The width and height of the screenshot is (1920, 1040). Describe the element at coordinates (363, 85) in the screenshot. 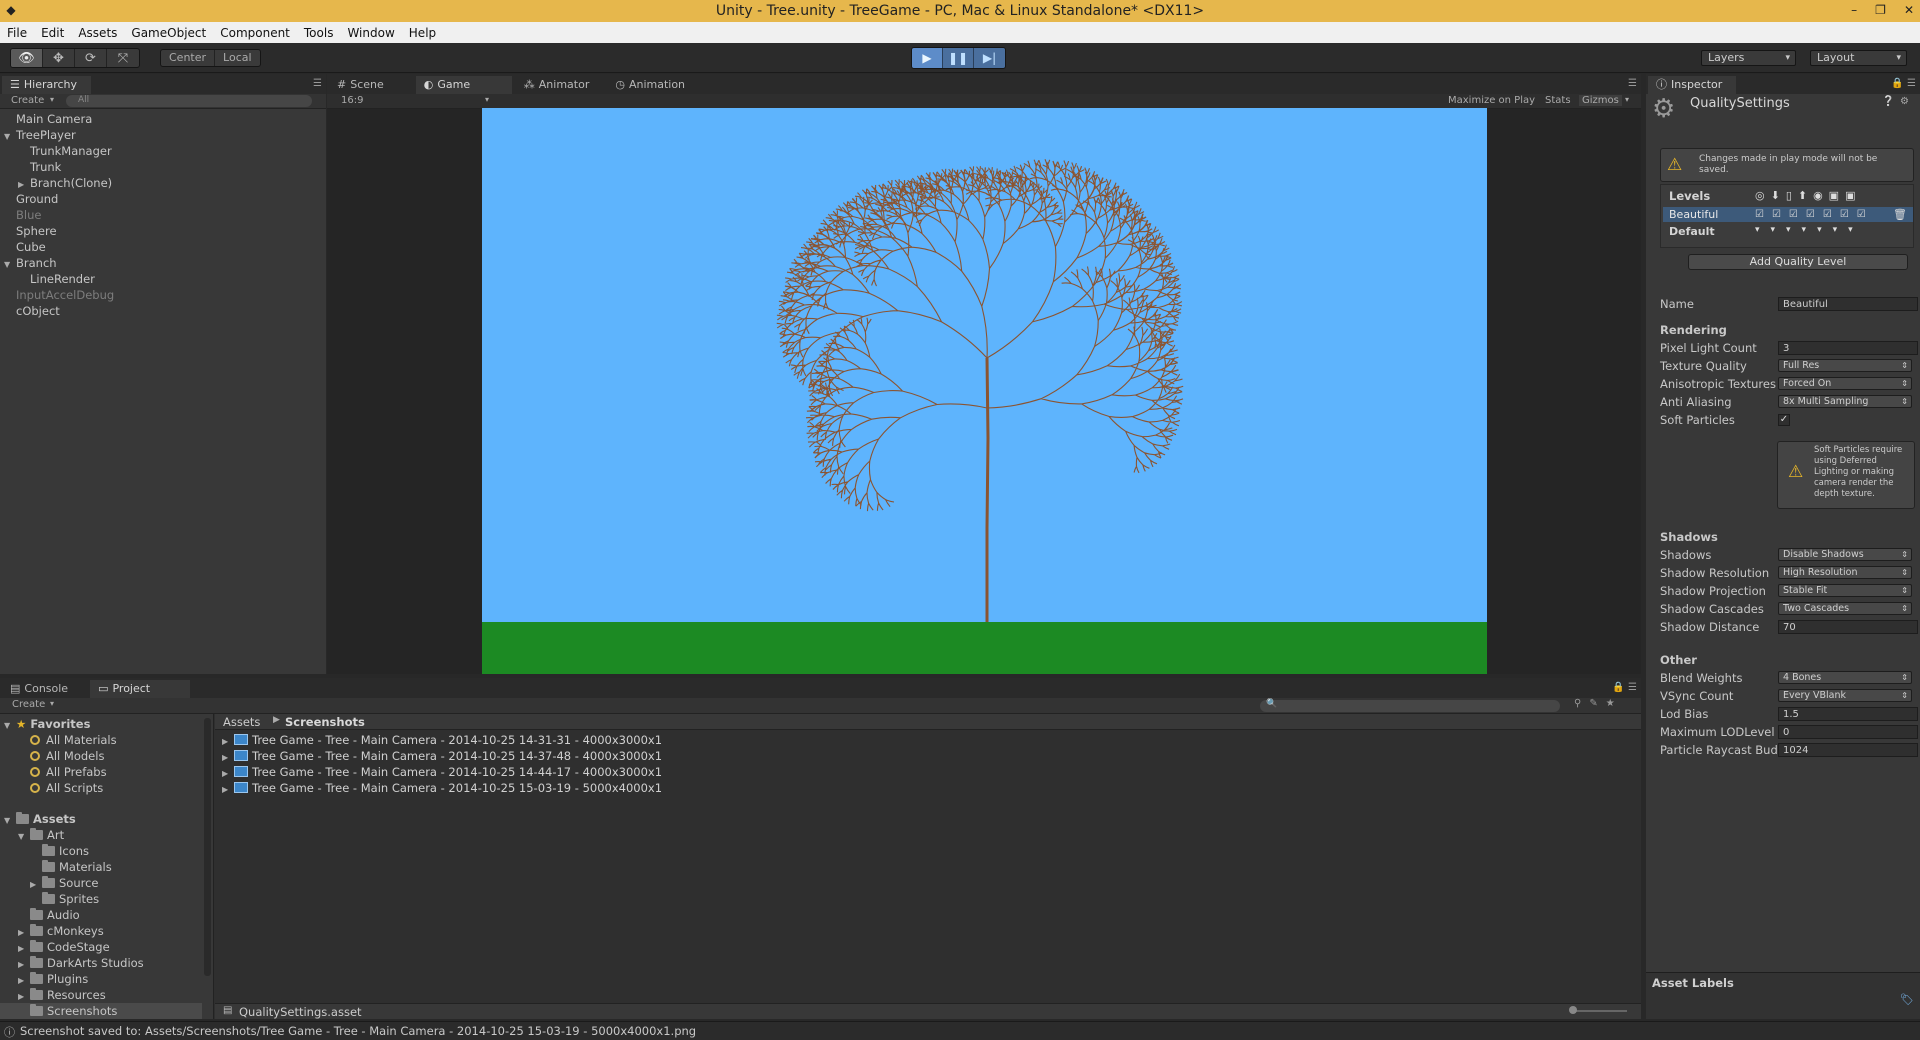

I see `tab-scene: # Scene` at that location.